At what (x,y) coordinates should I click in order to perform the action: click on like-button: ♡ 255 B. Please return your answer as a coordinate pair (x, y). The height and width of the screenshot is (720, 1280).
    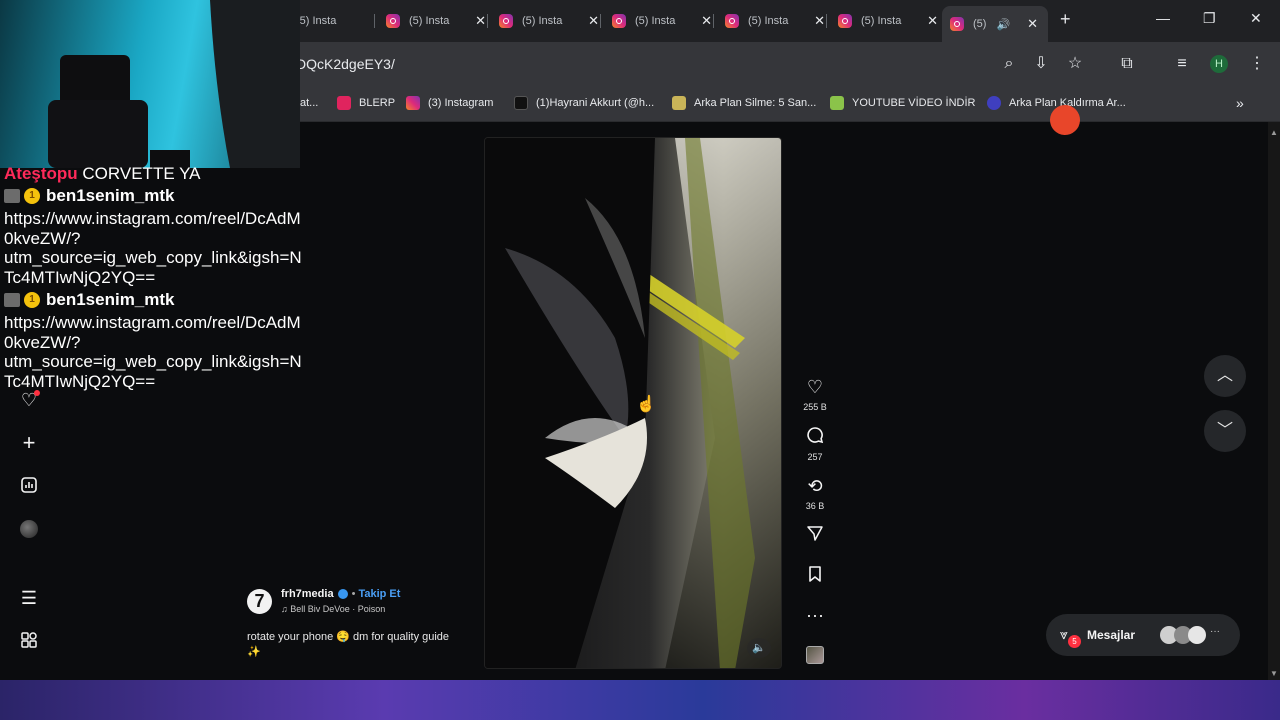
    Looking at the image, I should click on (815, 394).